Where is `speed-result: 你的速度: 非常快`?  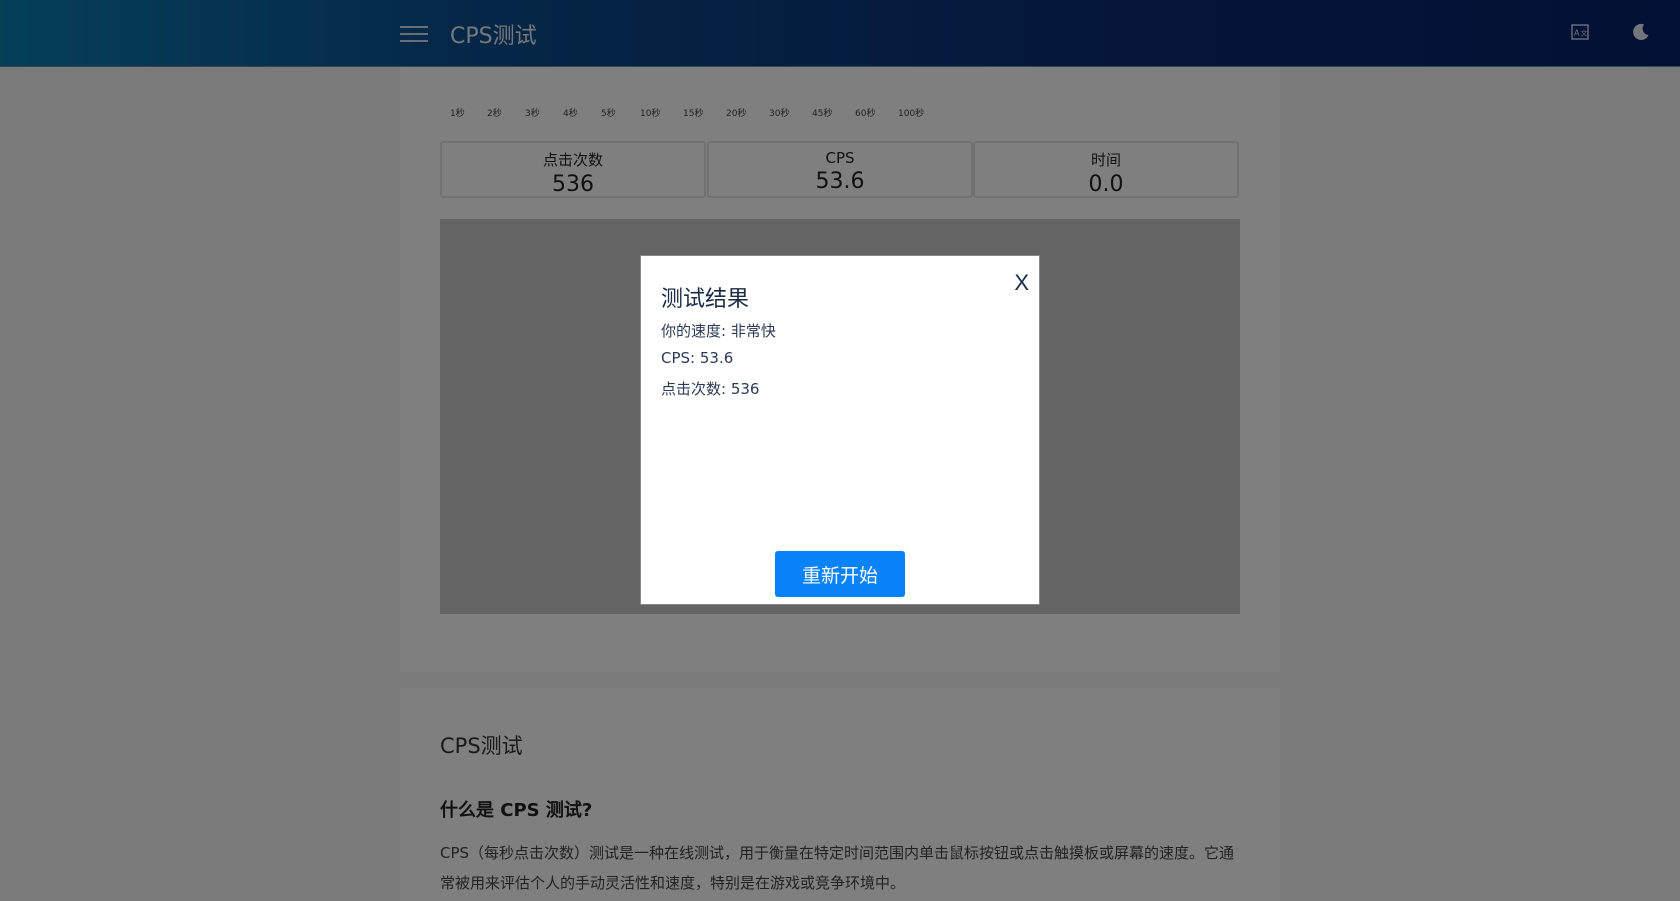
speed-result: 你的速度: 非常快 is located at coordinates (718, 331).